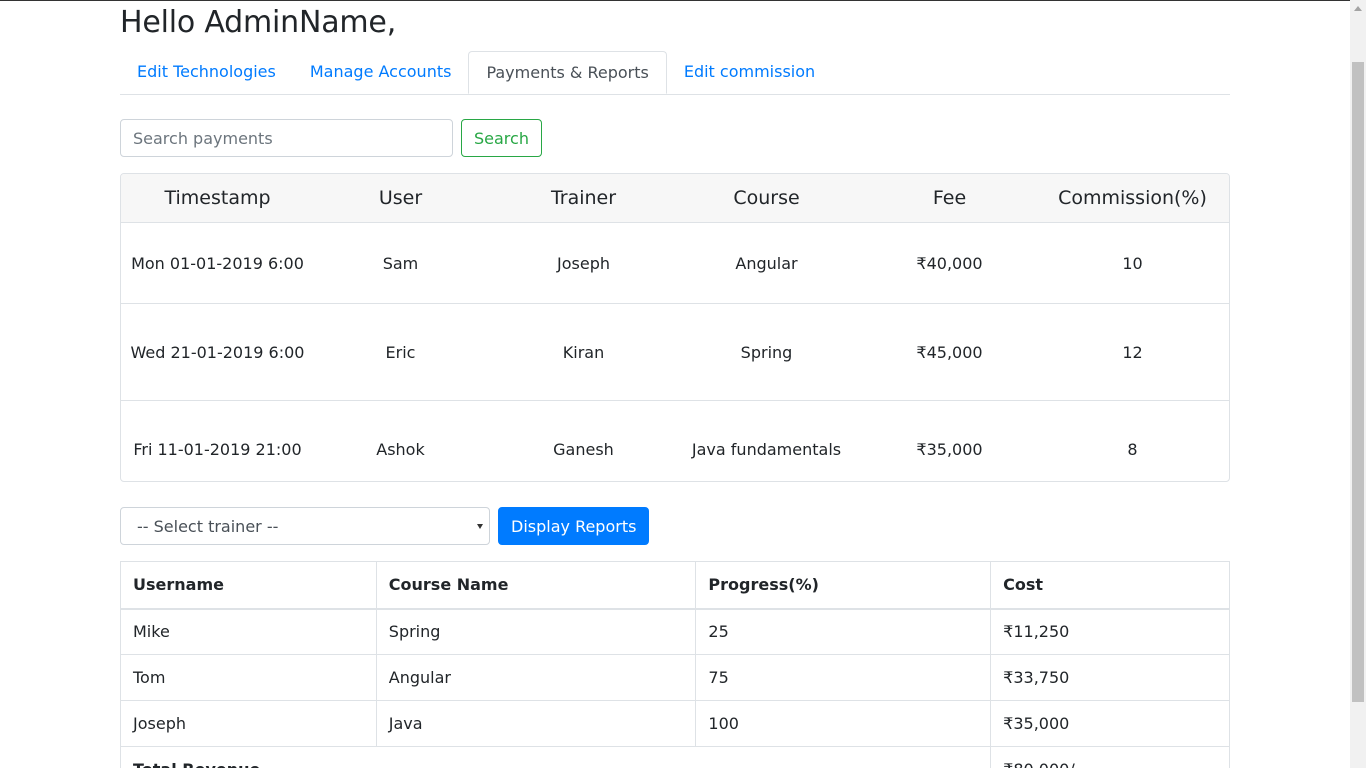  I want to click on cell-timestamp: Fri 11-01-2019 21:00, so click(217, 449).